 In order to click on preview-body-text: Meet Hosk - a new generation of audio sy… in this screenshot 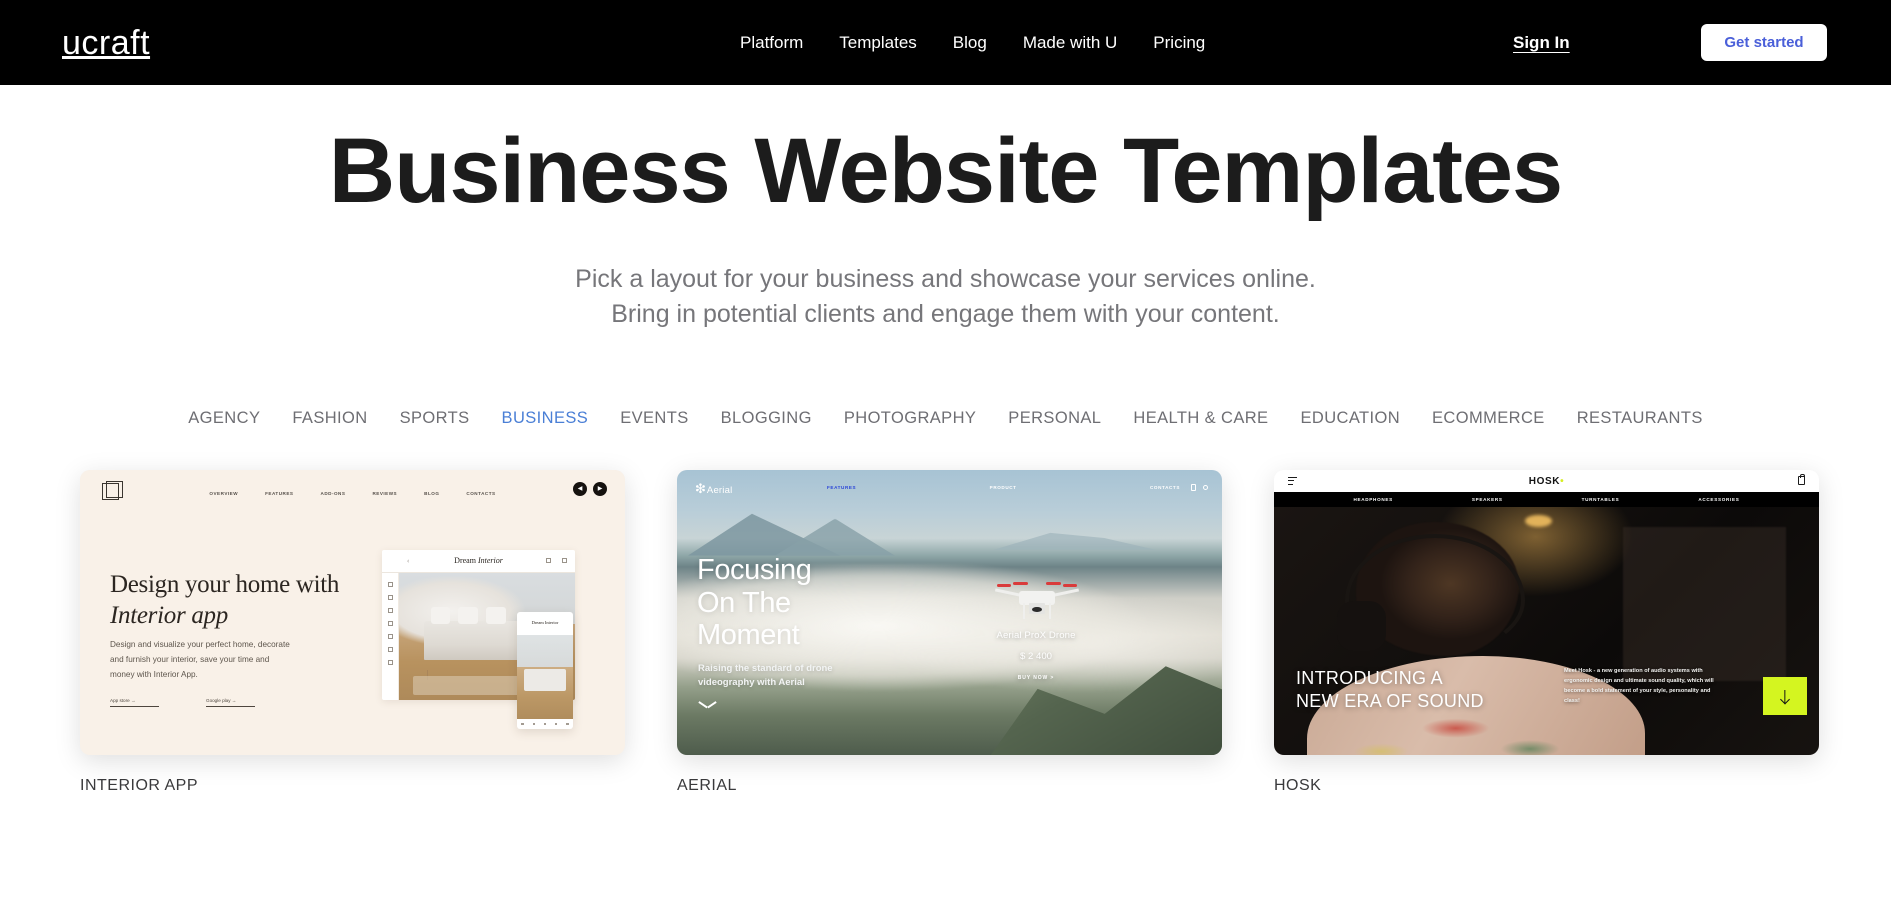, I will do `click(1639, 686)`.